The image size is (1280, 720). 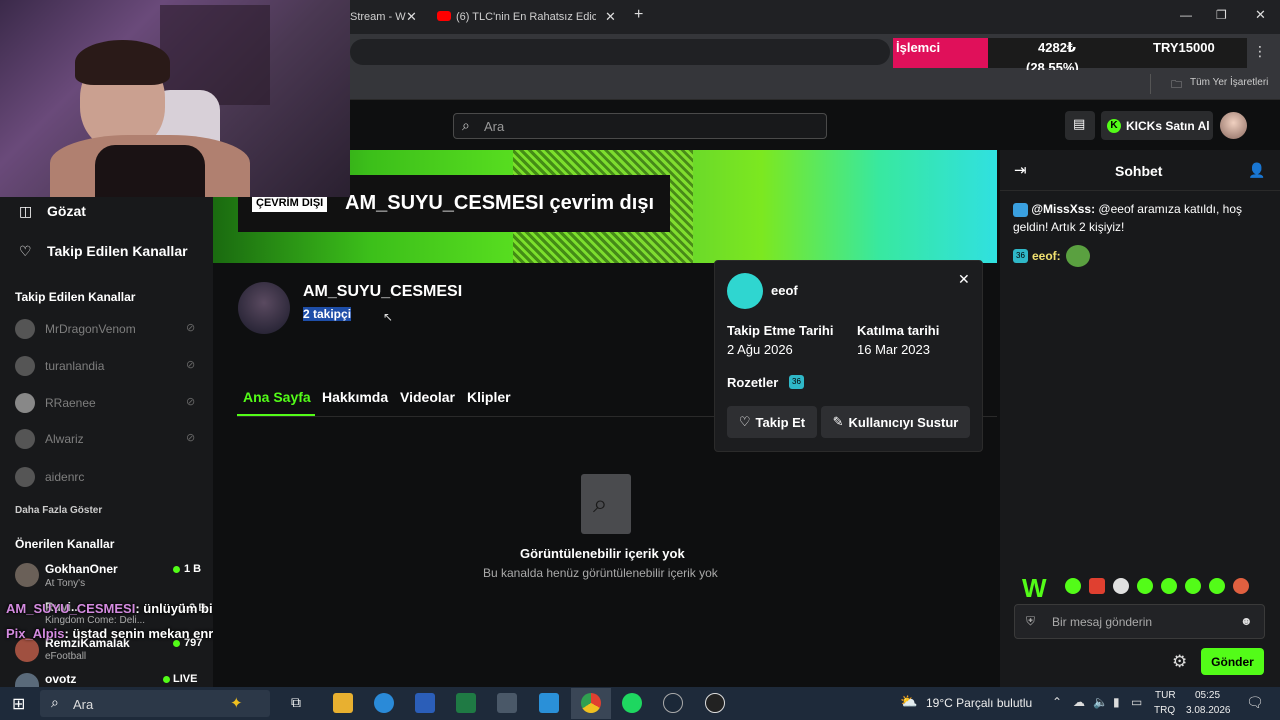 What do you see at coordinates (602, 553) in the screenshot?
I see `empty-title: Görüntülenebilir içerik yok` at bounding box center [602, 553].